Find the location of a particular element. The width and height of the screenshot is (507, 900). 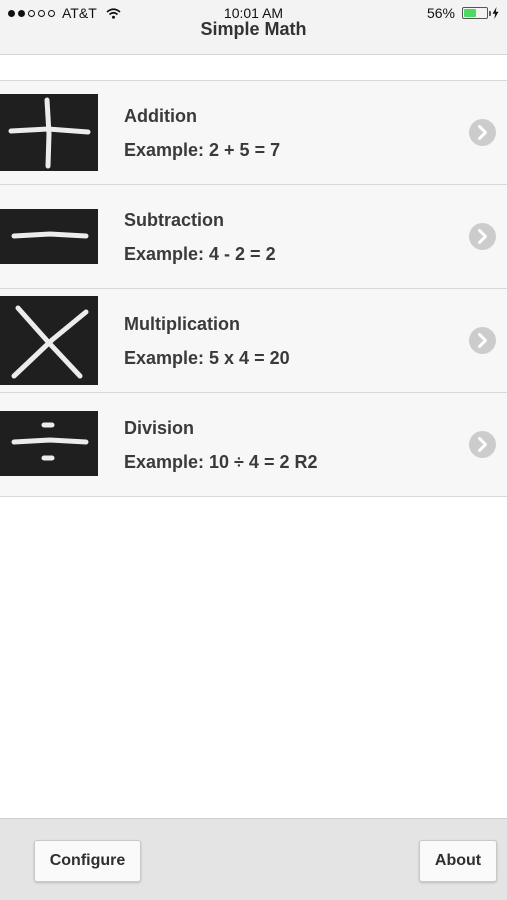

row-example: Example: 2 + 5 = 7 is located at coordinates (202, 150).